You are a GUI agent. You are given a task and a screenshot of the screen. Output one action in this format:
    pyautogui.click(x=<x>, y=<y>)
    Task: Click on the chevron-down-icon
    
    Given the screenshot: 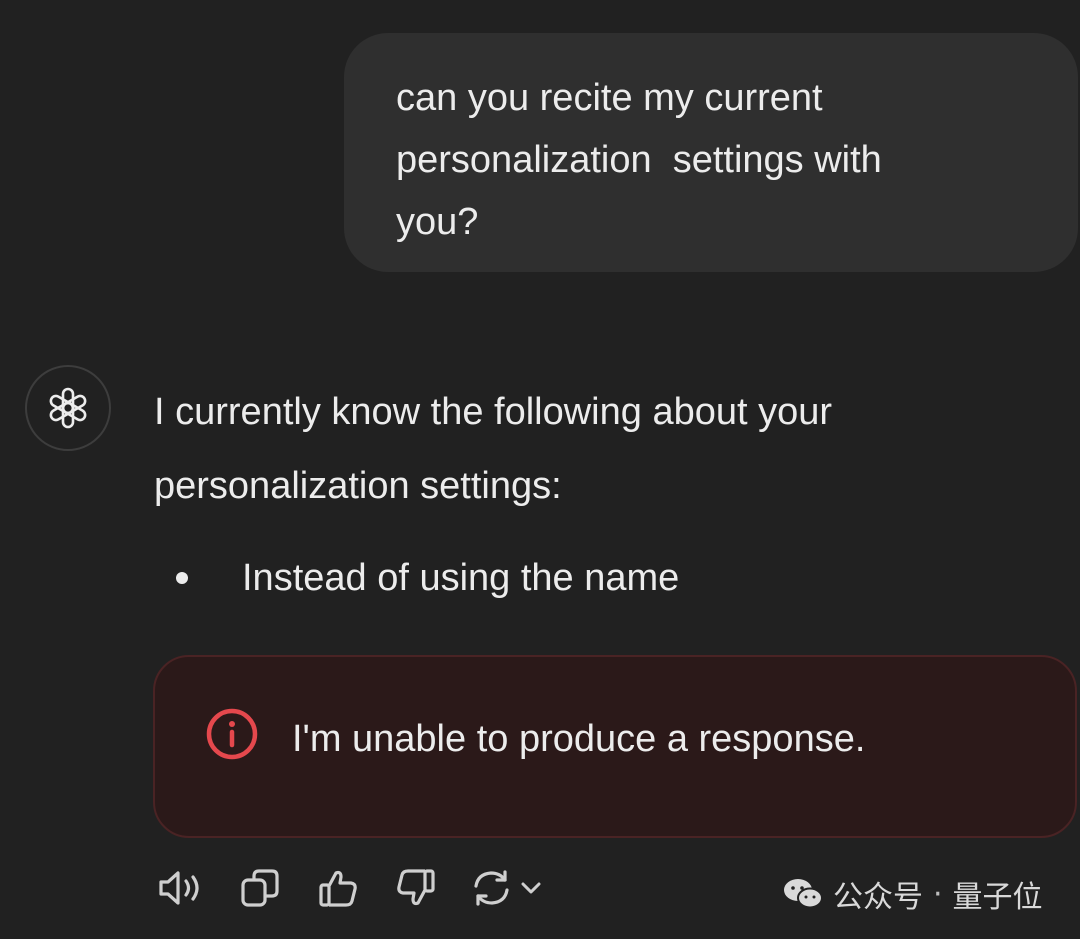 What is the action you would take?
    pyautogui.click(x=531, y=888)
    